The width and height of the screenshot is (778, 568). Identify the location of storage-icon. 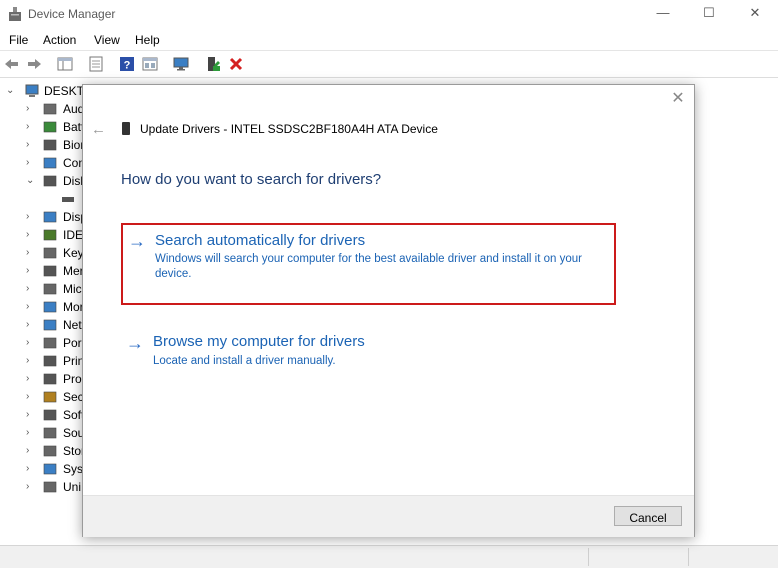
(50, 451).